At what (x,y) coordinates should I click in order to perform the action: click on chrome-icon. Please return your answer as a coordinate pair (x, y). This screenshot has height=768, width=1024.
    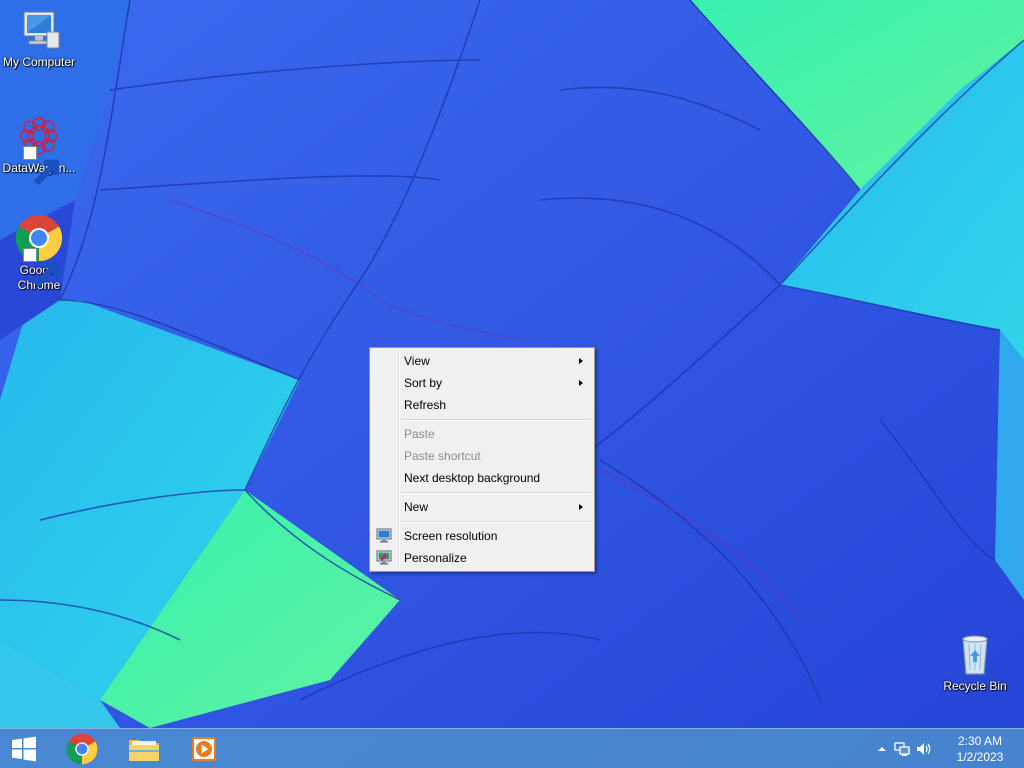
    Looking at the image, I should click on (82, 749).